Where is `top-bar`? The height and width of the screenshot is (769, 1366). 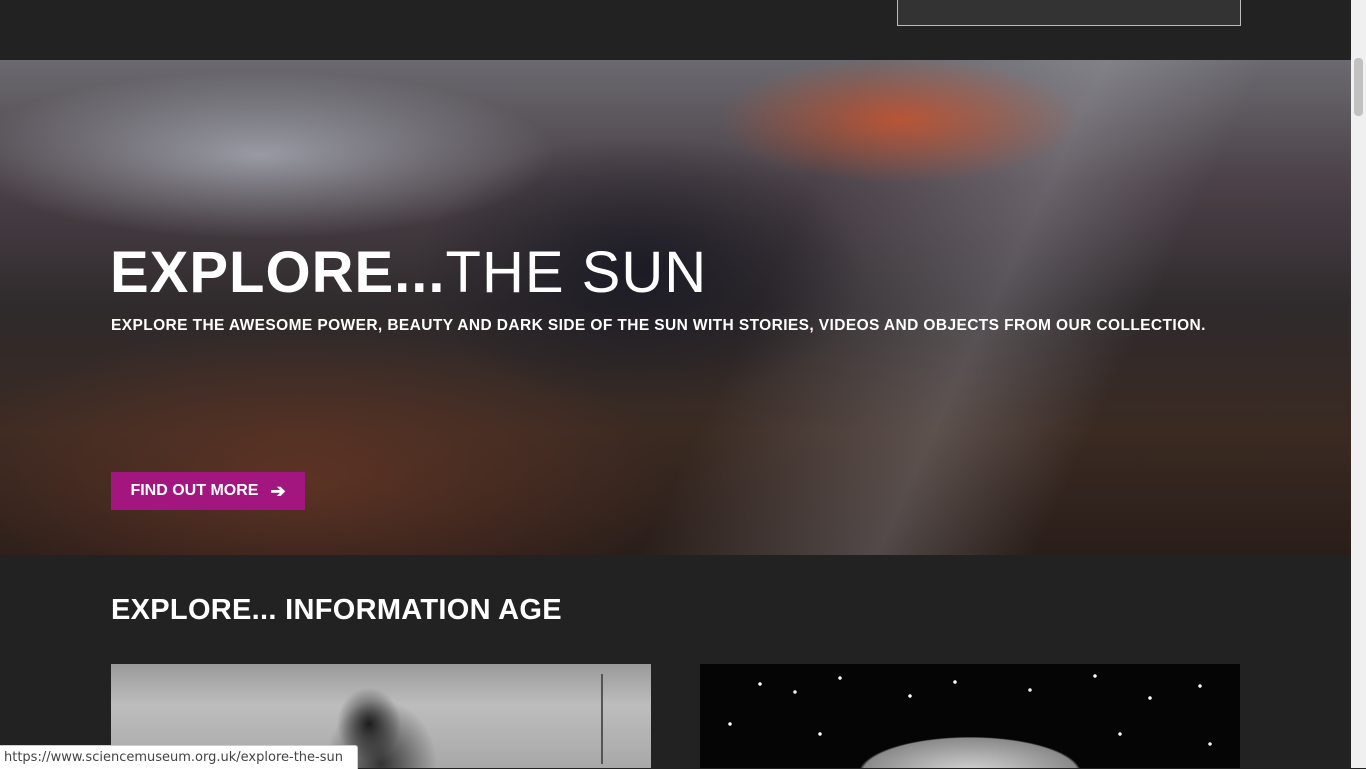
top-bar is located at coordinates (675, 30).